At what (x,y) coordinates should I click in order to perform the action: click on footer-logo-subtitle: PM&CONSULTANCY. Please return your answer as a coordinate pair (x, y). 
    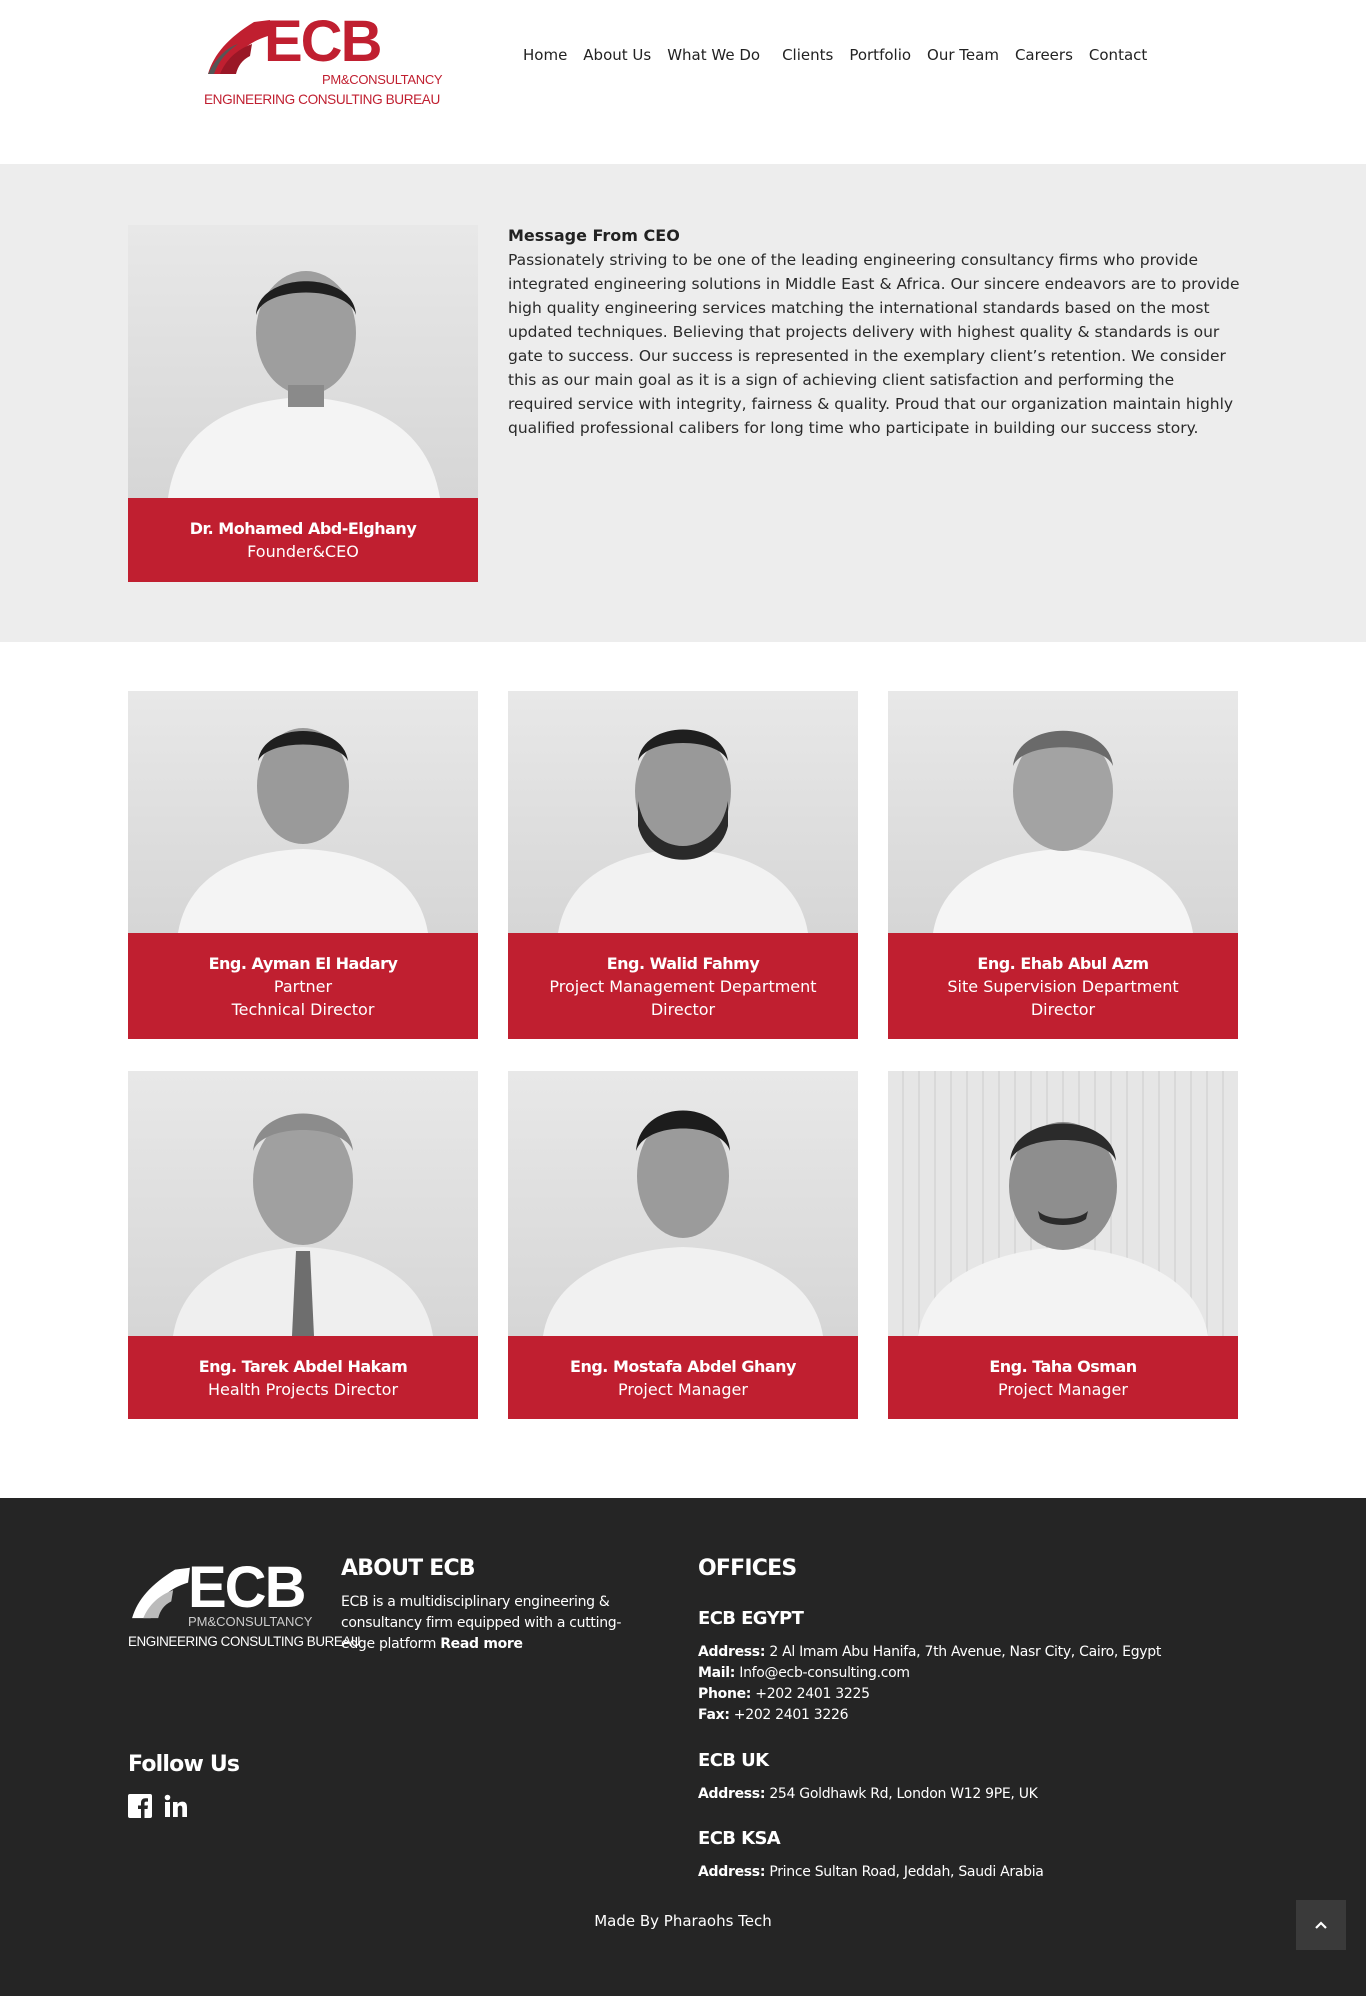
    Looking at the image, I should click on (250, 1621).